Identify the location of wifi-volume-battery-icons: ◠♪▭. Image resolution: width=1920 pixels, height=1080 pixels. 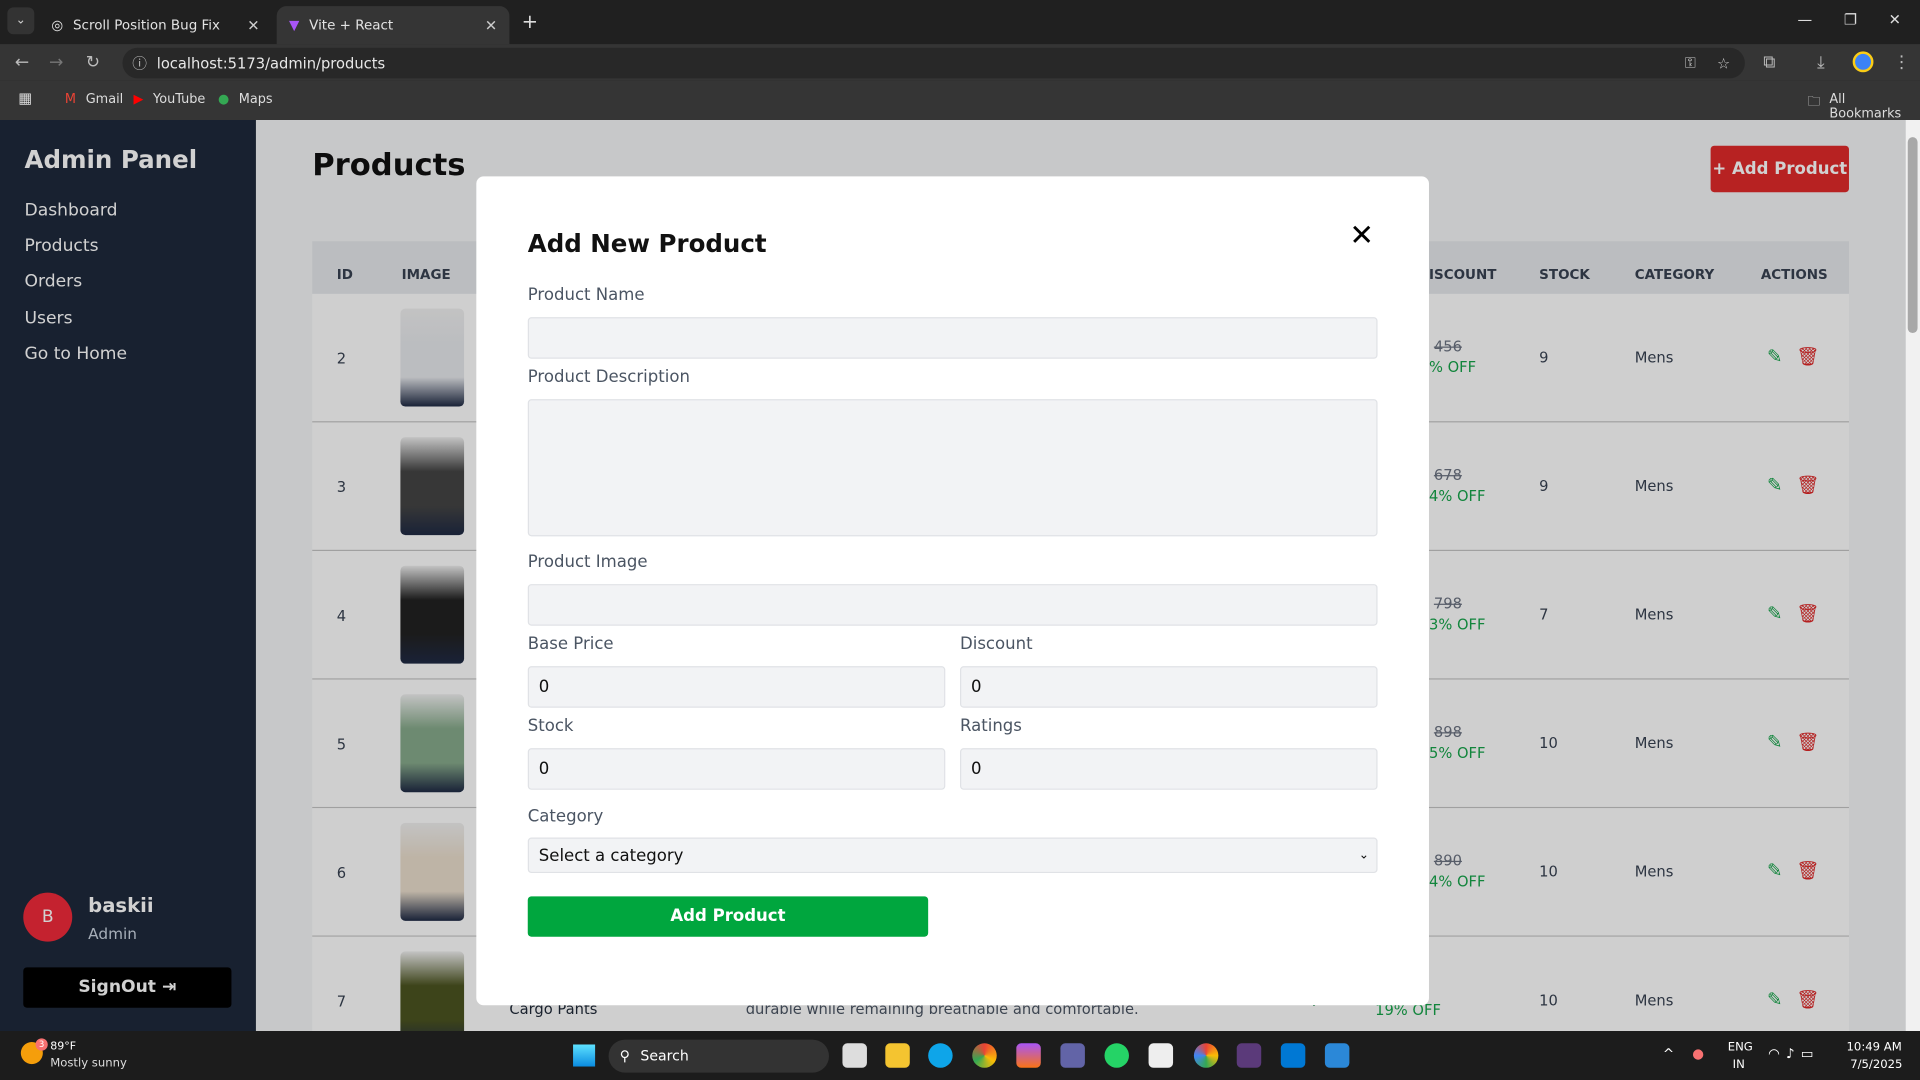
(1793, 1054).